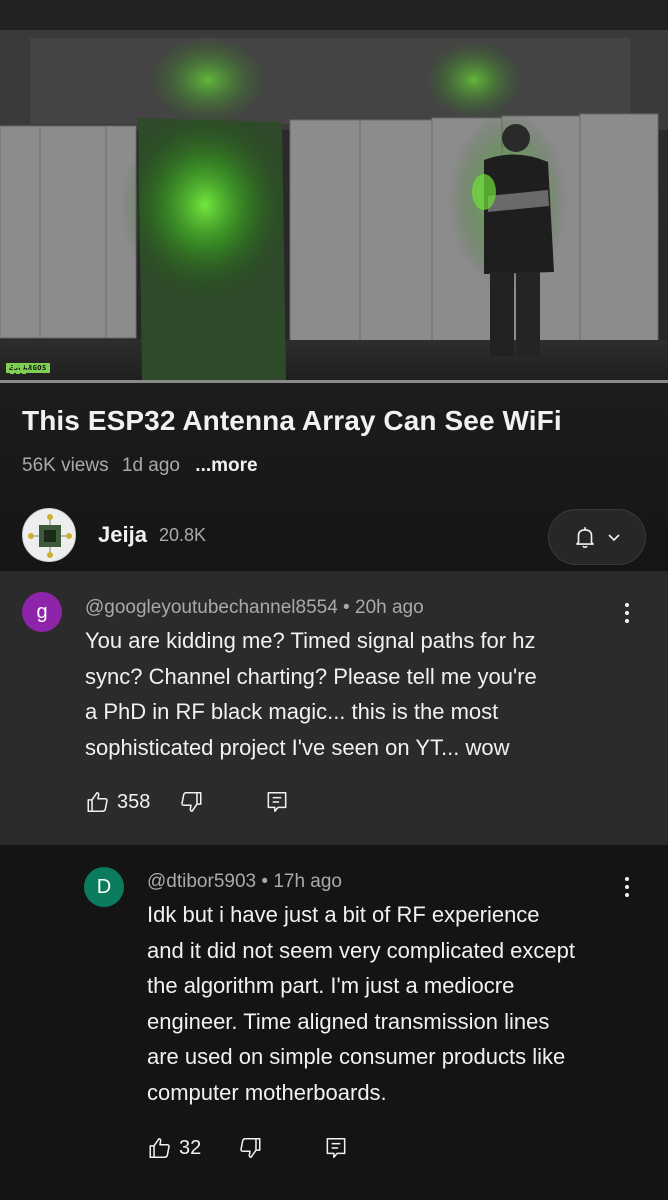 This screenshot has height=1200, width=668. I want to click on comment-author: @googleyoutubechannel8554, so click(211, 607).